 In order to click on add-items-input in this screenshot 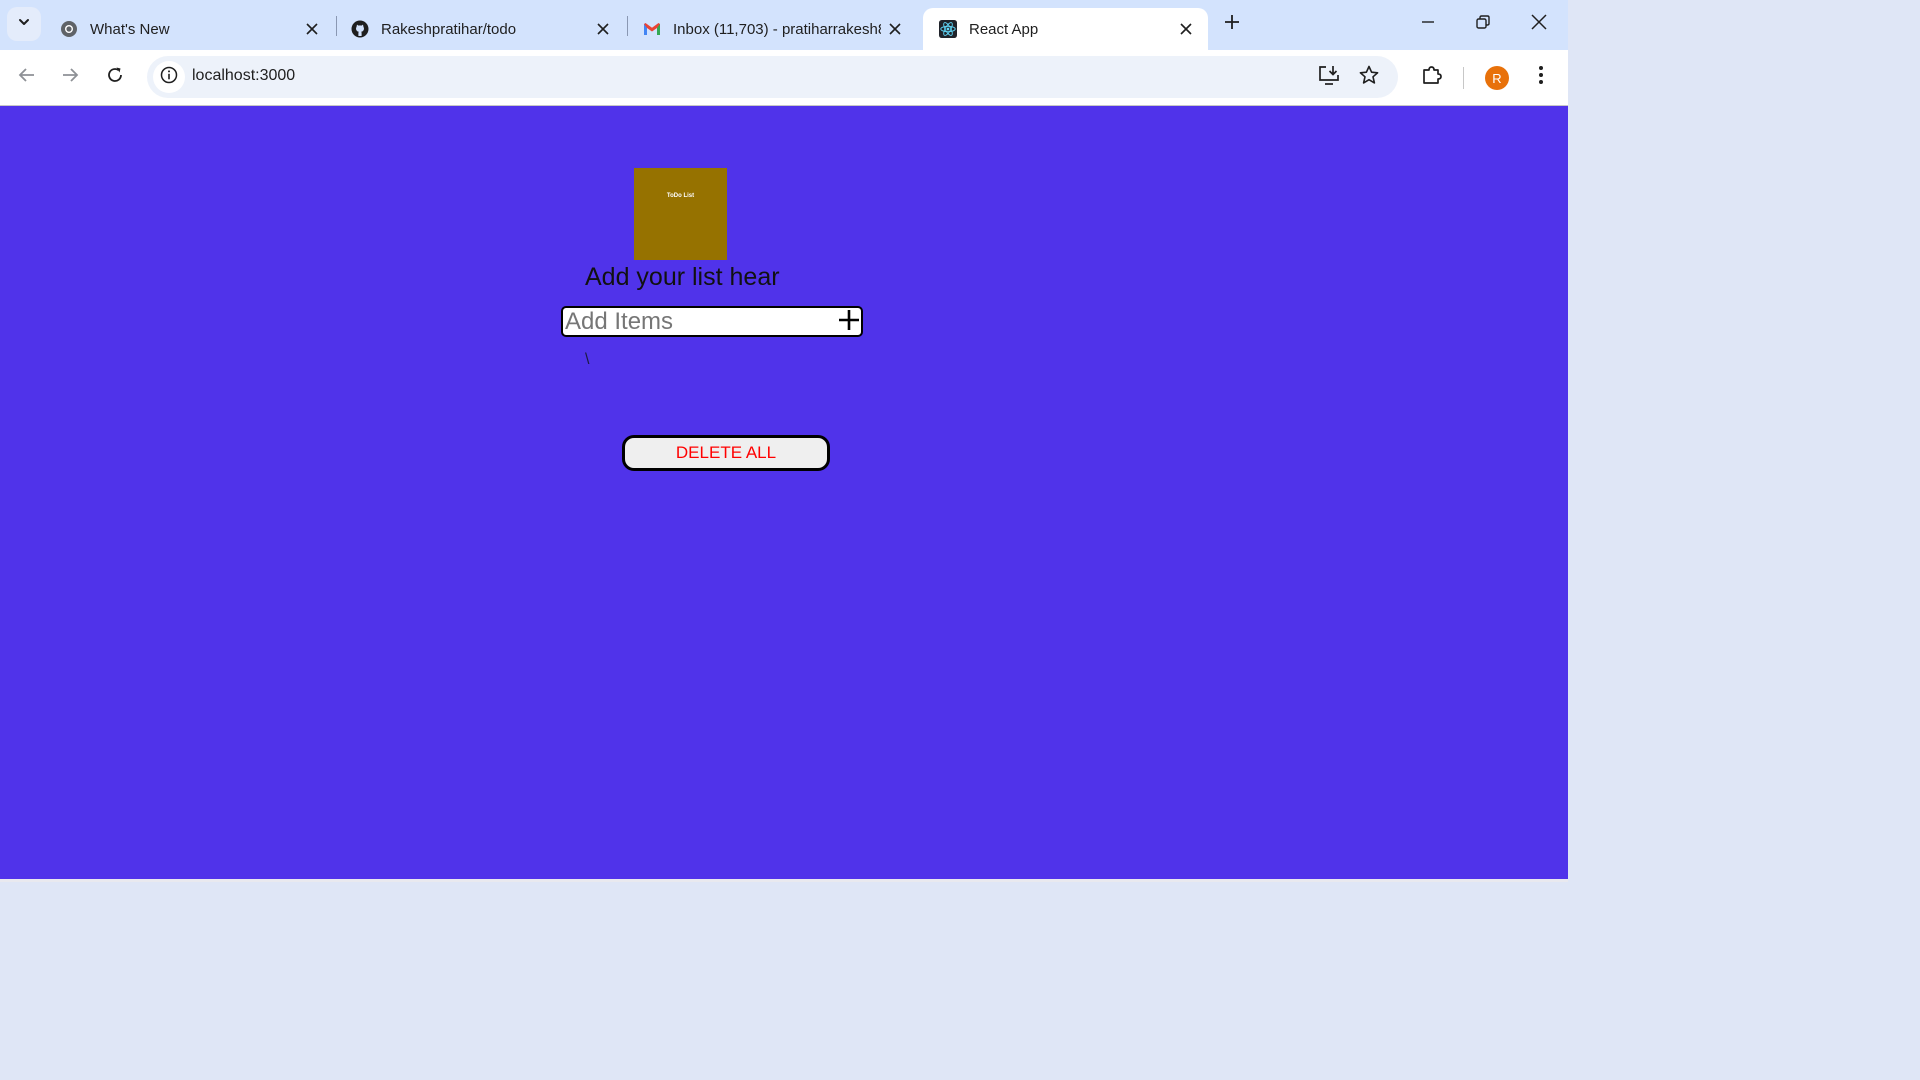, I will do `click(699, 321)`.